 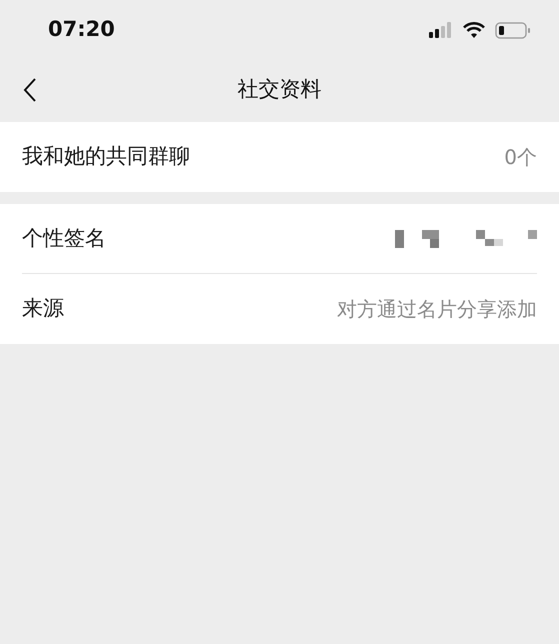 I want to click on row-value: 对方通过名片分享添加, so click(x=437, y=309).